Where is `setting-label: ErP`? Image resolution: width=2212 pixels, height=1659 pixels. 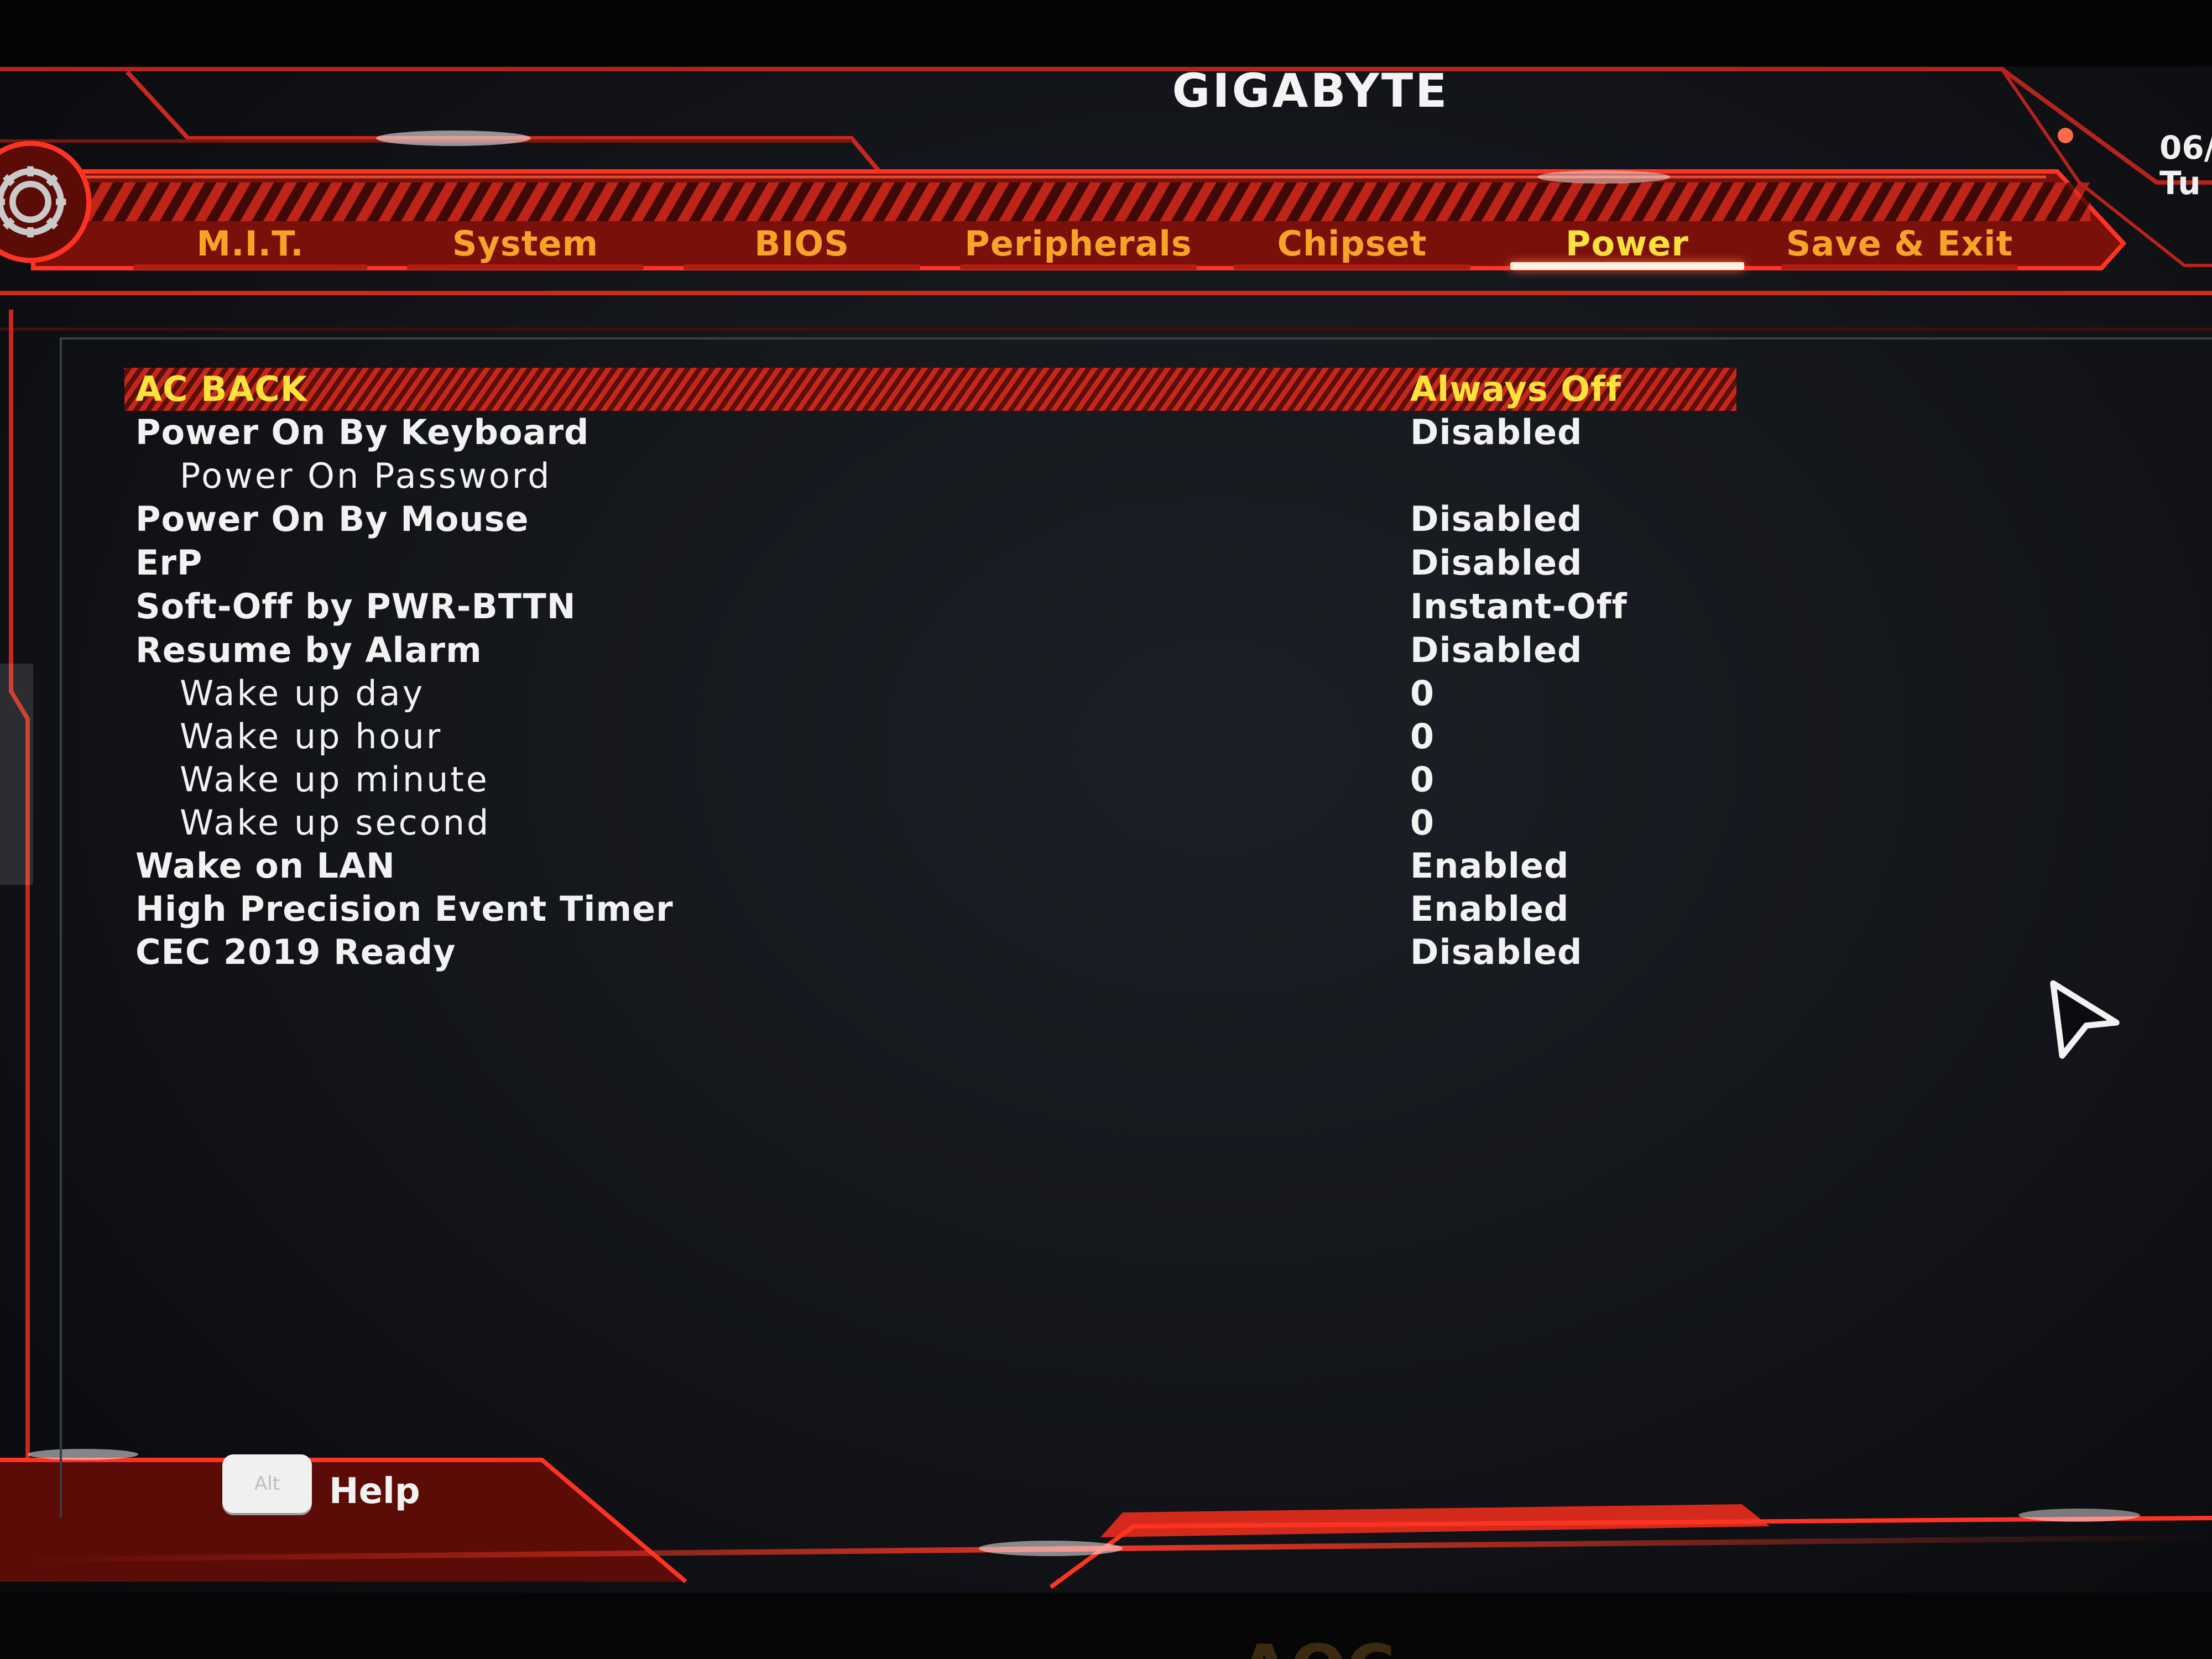 setting-label: ErP is located at coordinates (169, 562).